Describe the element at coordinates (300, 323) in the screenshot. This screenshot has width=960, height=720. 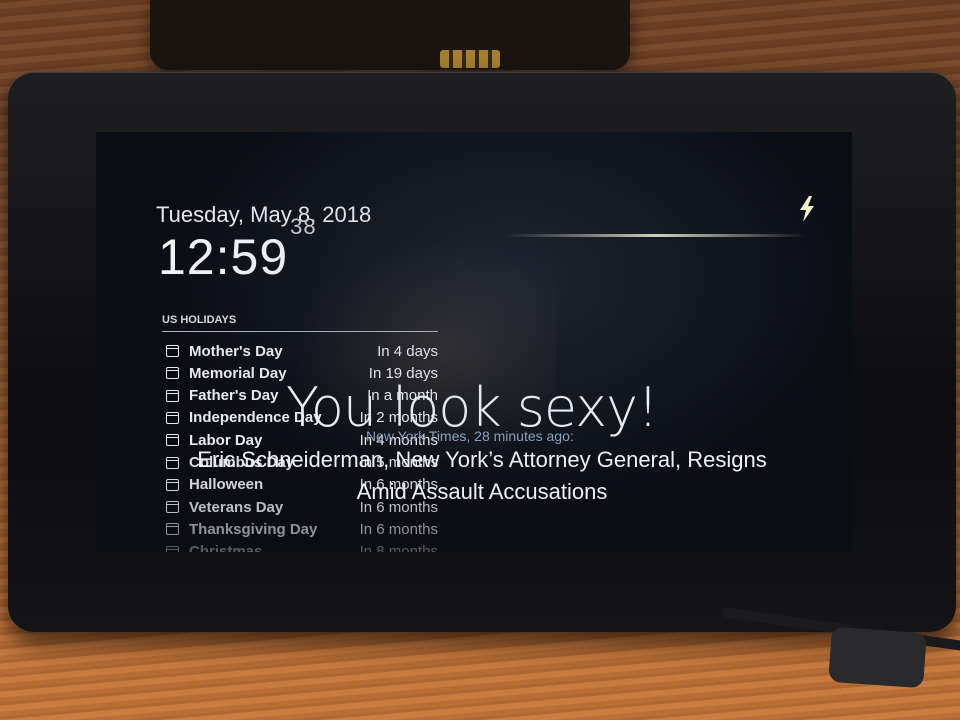
I see `holidays-header: US HOLIDAYS` at that location.